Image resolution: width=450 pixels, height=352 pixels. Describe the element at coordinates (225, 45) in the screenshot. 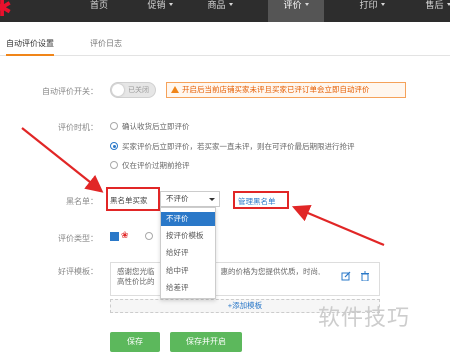

I see `settings-tabs: 自动评价设置 评价日志` at that location.